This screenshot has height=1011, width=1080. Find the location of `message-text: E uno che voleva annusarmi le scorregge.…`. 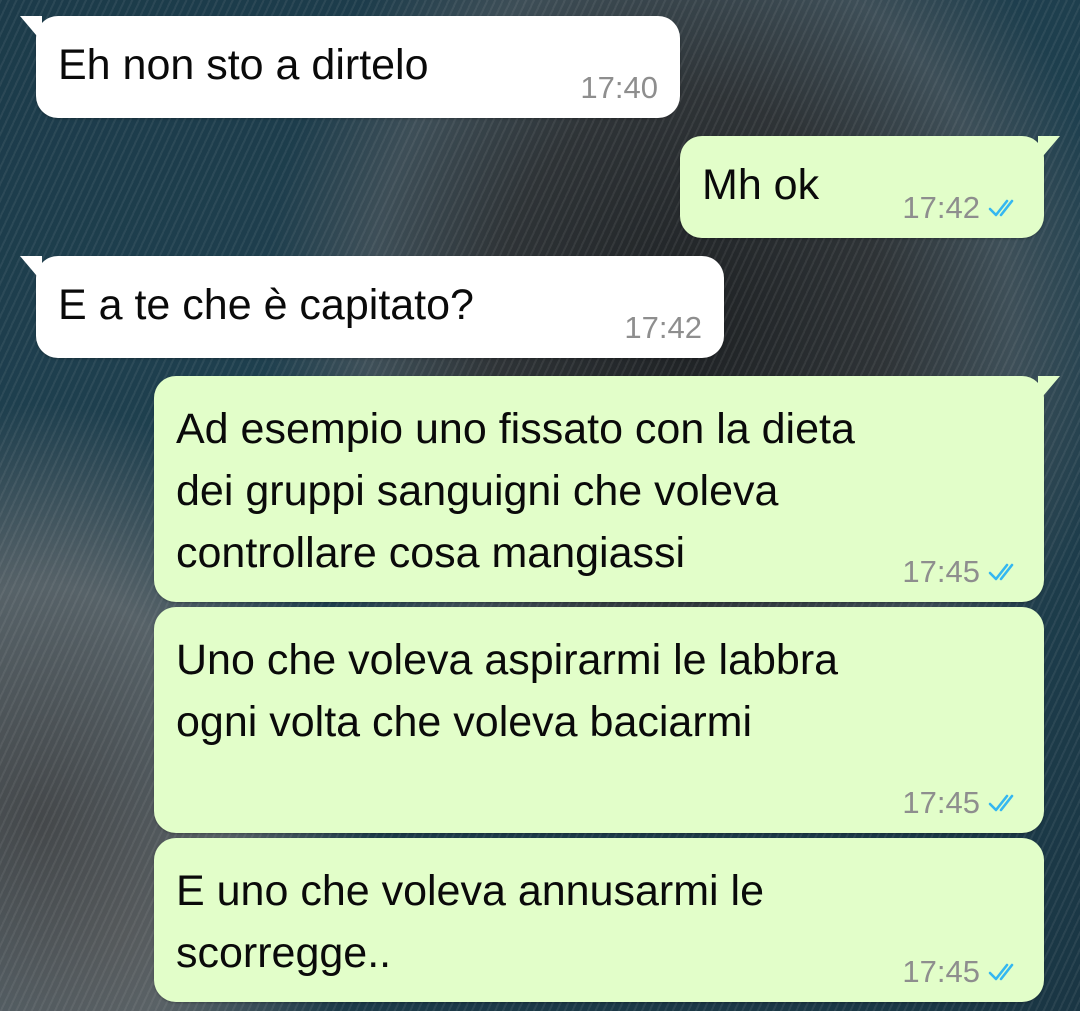

message-text: E uno che voleva annusarmi le scorregge.… is located at coordinates (470, 922).